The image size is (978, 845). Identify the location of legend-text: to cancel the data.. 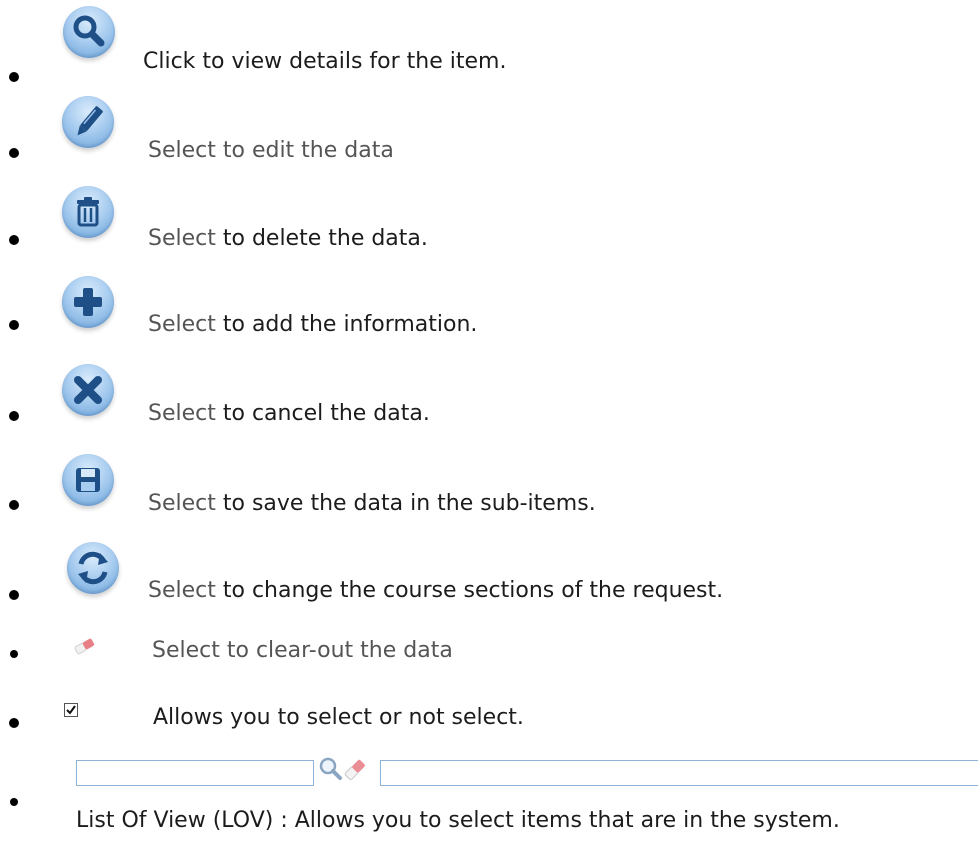
(322, 413).